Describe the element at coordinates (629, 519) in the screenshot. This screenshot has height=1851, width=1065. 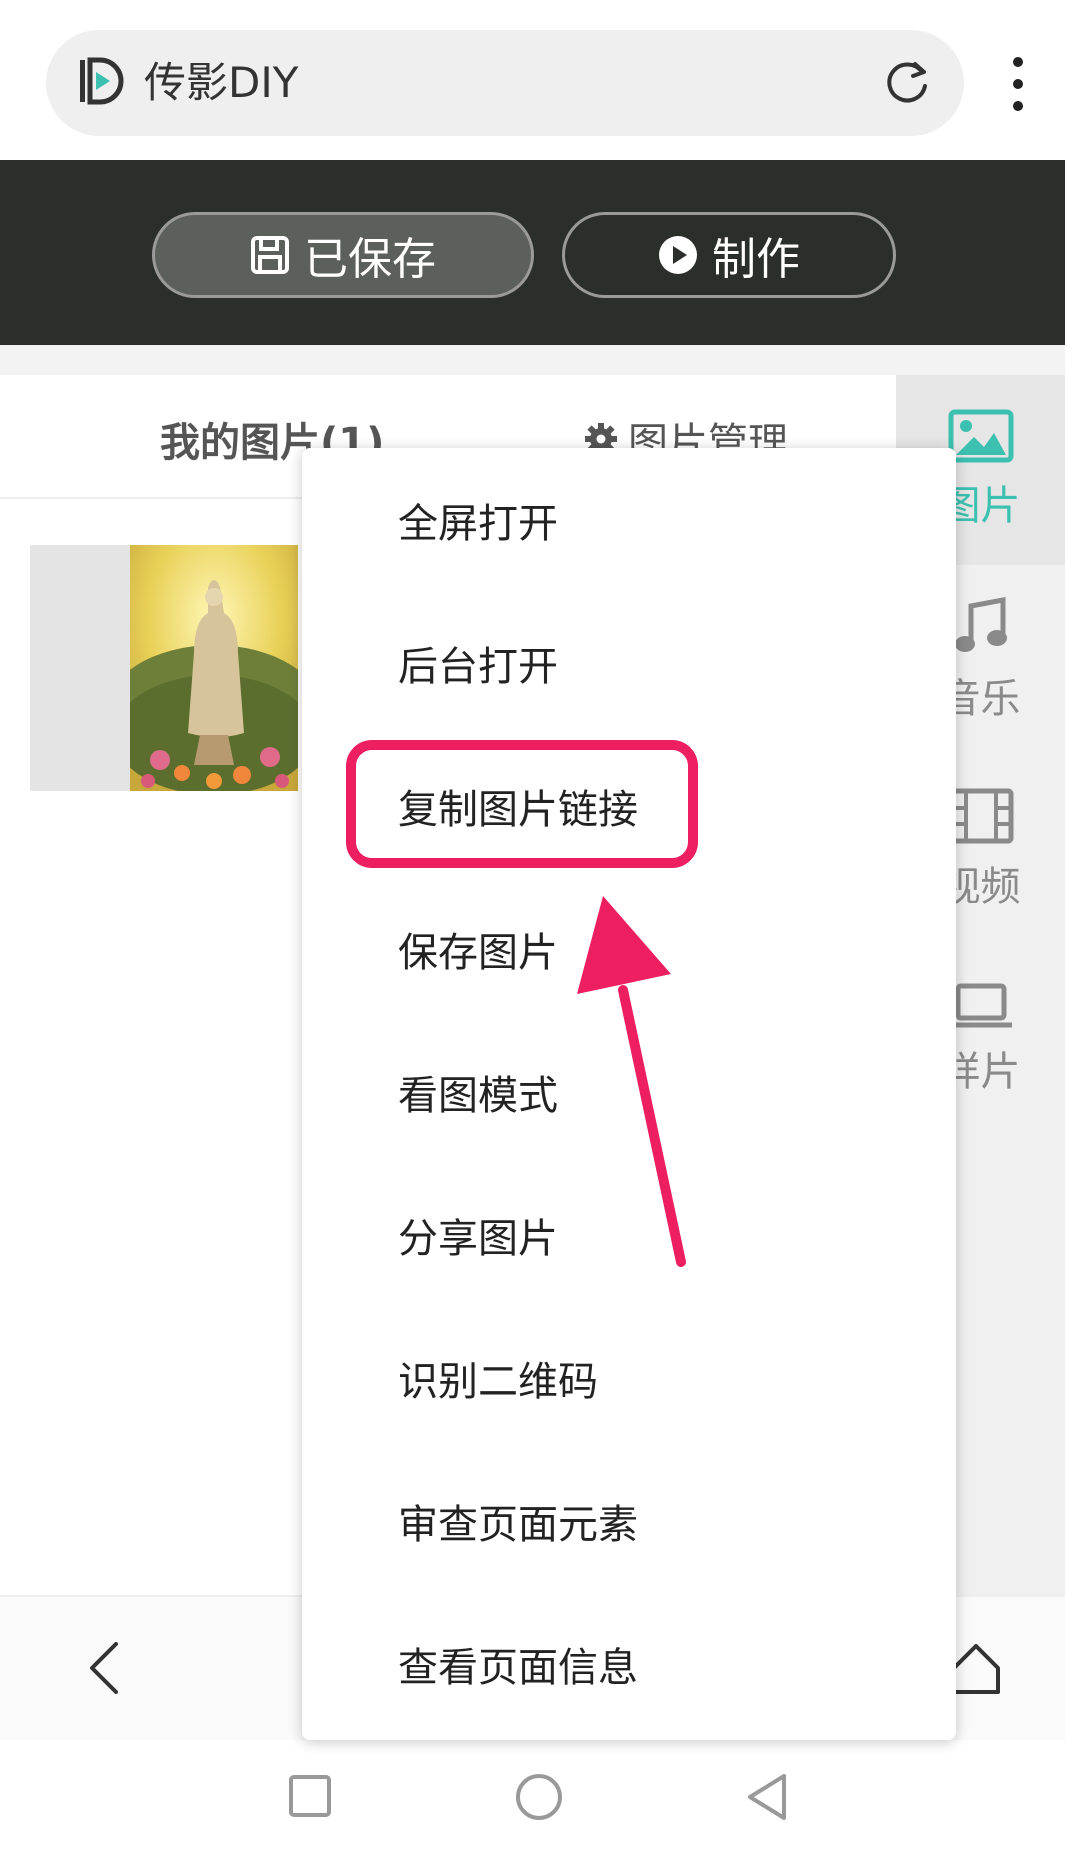
I see `menu-item-fullscreen-open: 全屏打开` at that location.